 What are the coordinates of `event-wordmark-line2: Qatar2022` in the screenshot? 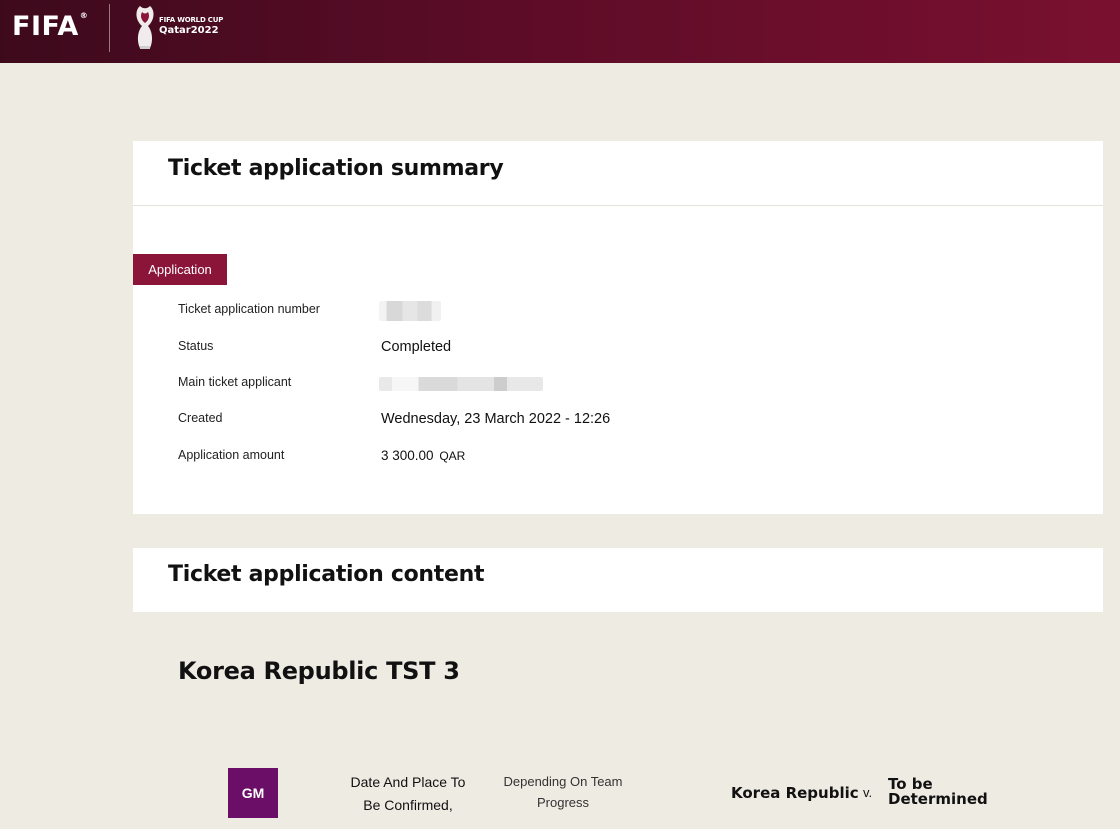 It's located at (189, 30).